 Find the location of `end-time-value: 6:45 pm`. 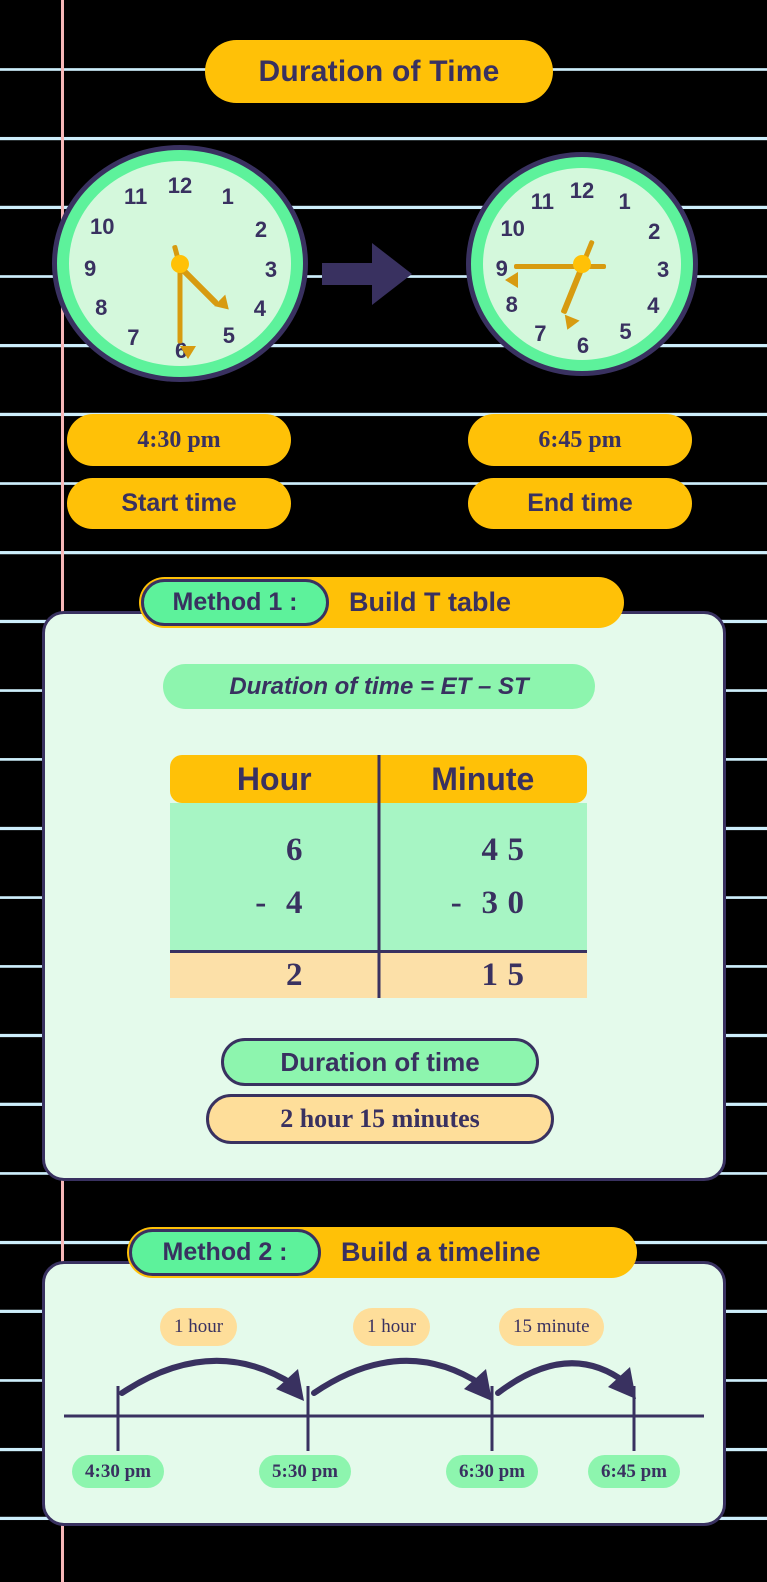

end-time-value: 6:45 pm is located at coordinates (580, 440).